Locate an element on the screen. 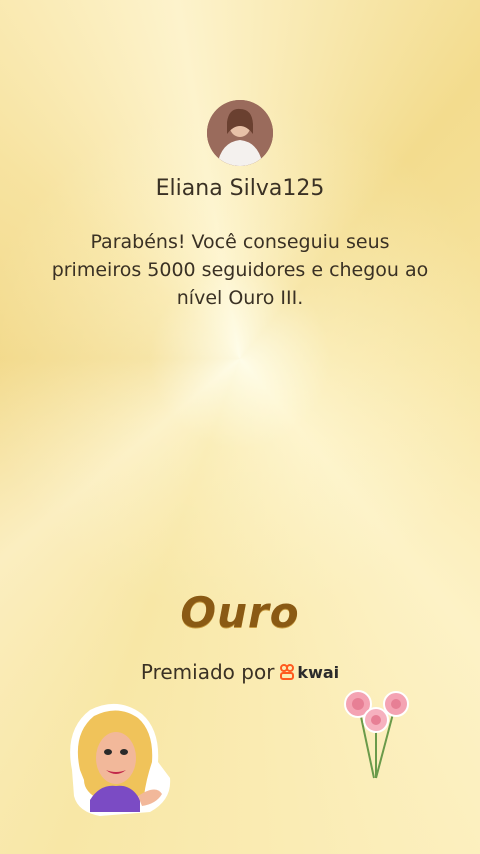 The height and width of the screenshot is (854, 480). avatar-photo is located at coordinates (240, 133).